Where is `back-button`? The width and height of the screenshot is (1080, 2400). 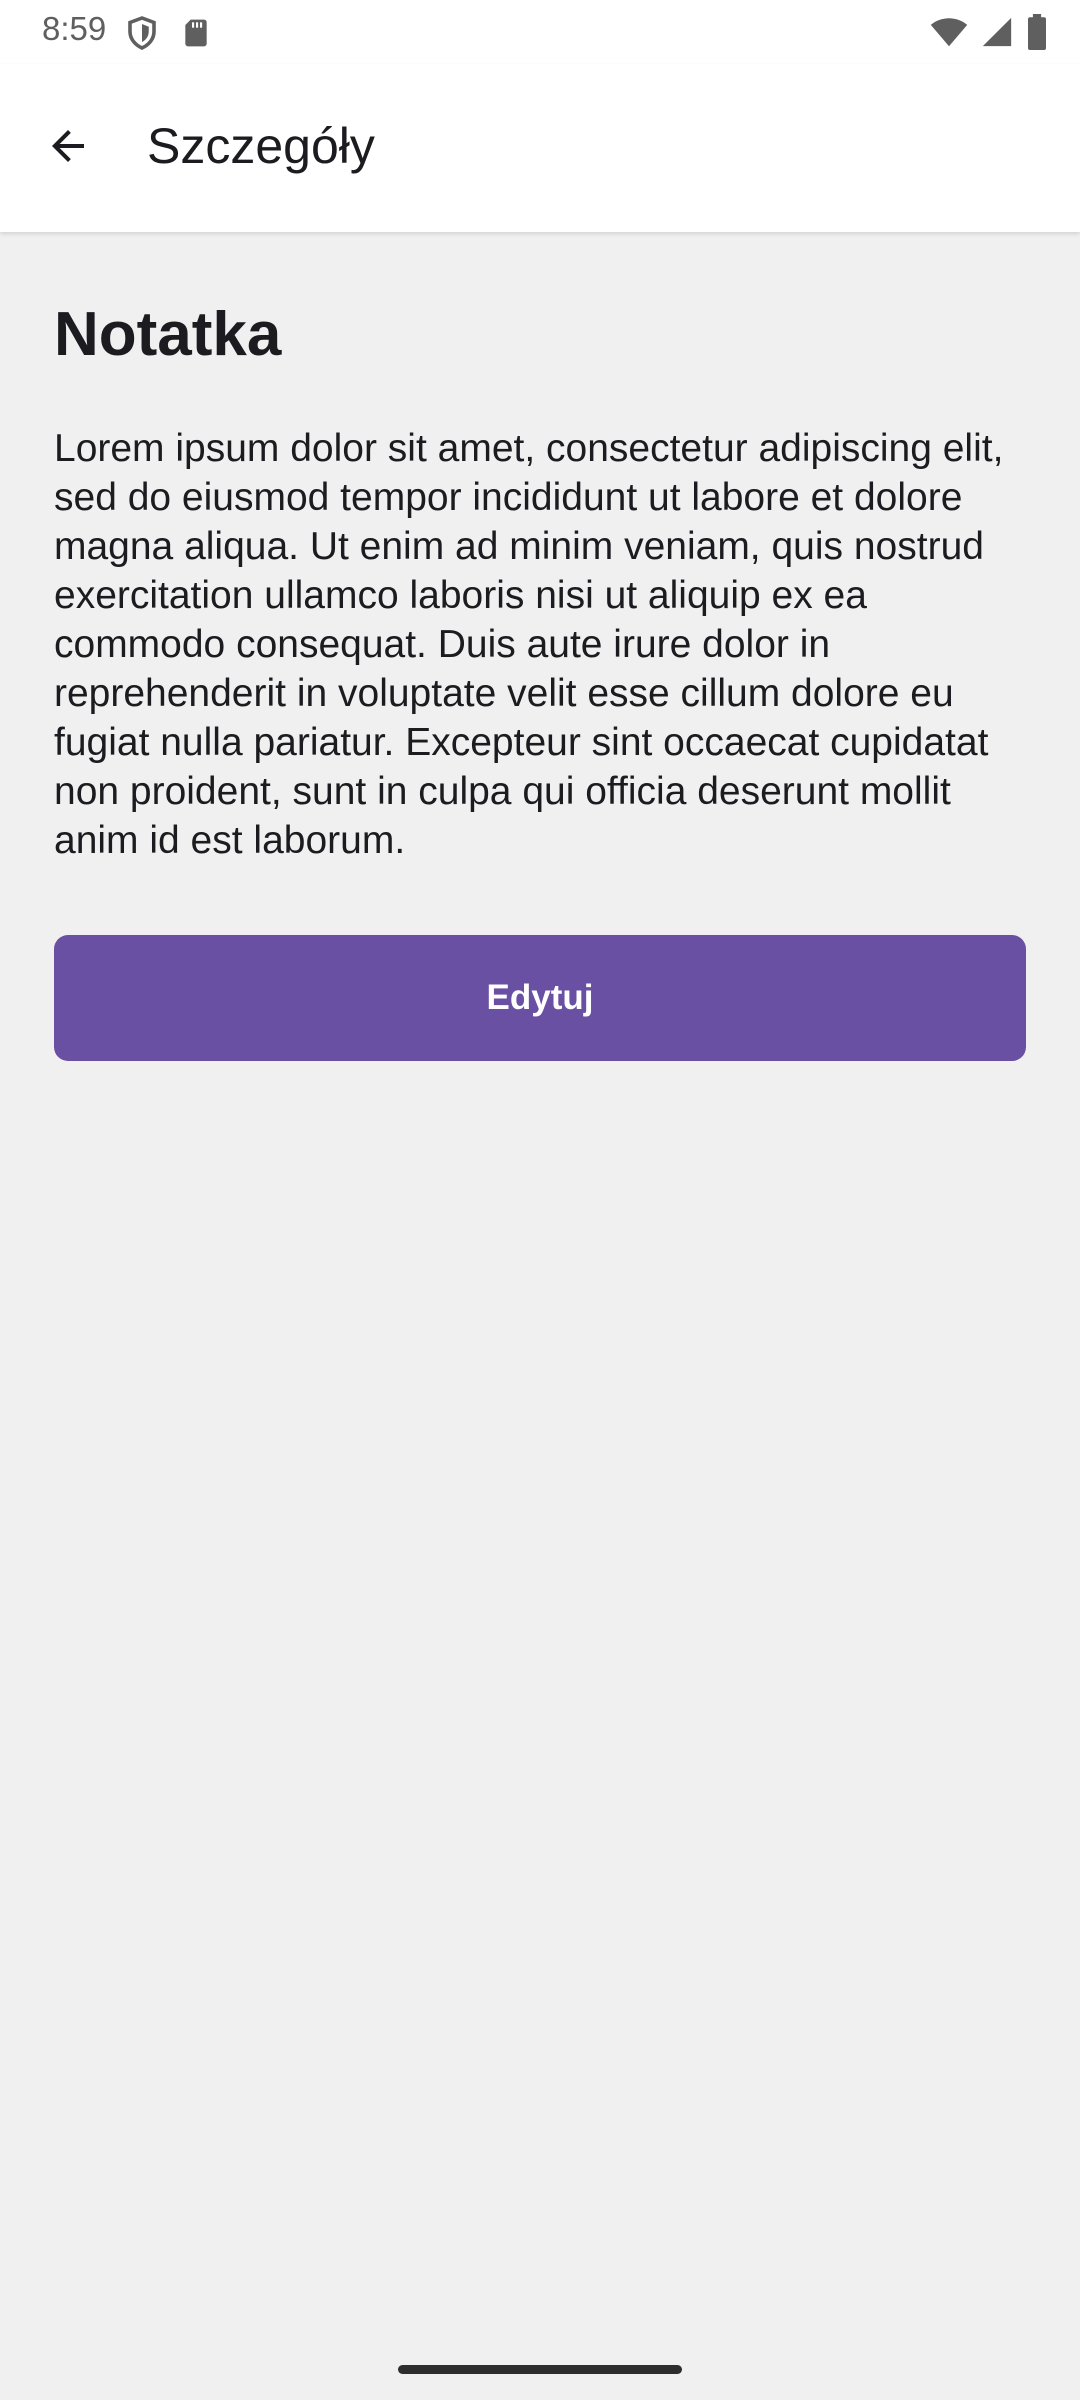
back-button is located at coordinates (68, 148).